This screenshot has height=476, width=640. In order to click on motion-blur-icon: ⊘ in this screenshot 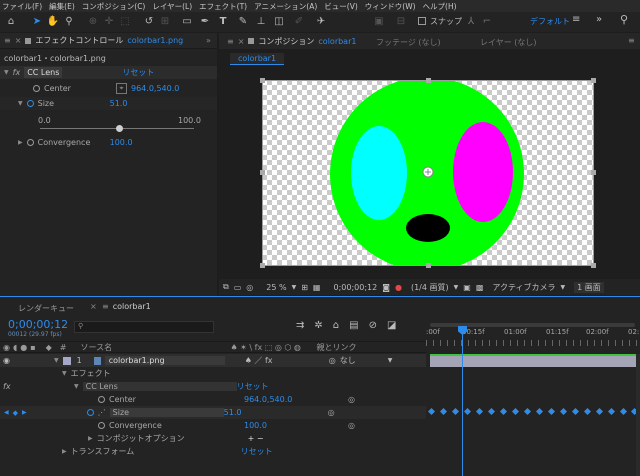, I will do `click(373, 325)`.